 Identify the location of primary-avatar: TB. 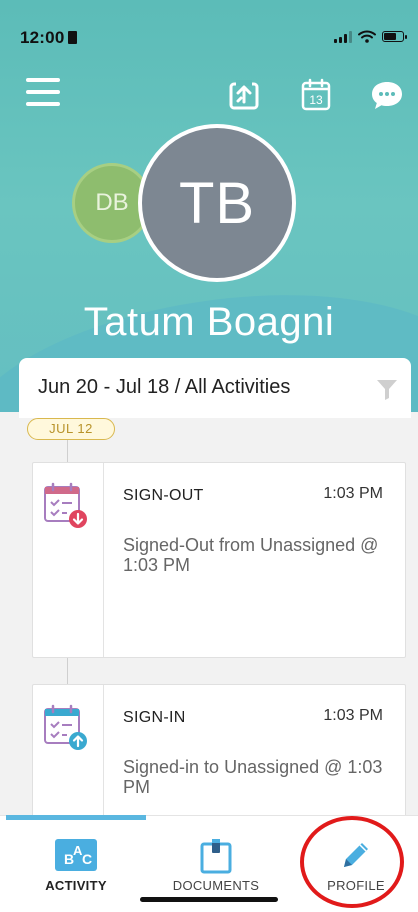
(217, 203).